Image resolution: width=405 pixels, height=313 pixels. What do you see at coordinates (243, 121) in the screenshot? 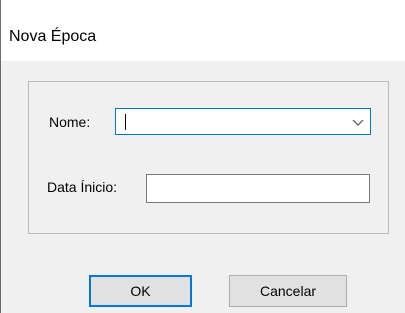
I see `nome-combobox` at bounding box center [243, 121].